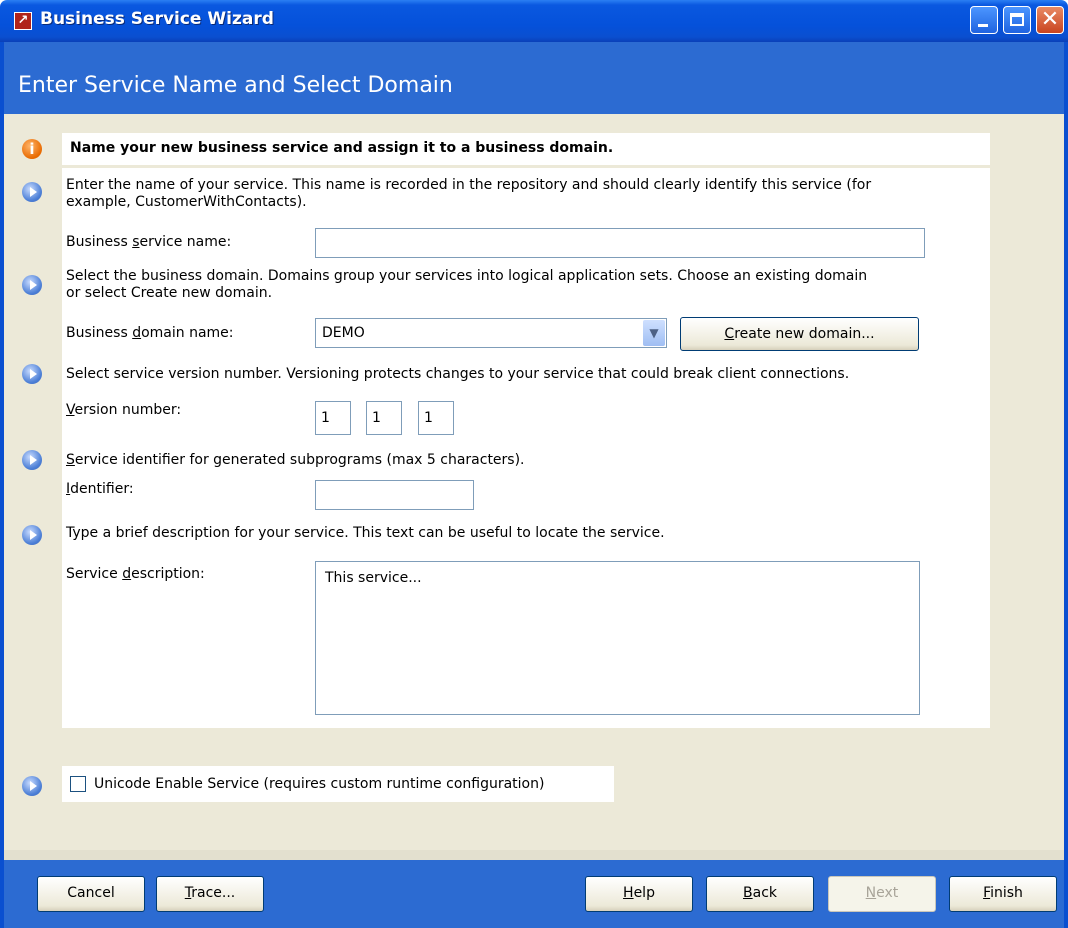 The width and height of the screenshot is (1068, 928). What do you see at coordinates (384, 418) in the screenshot?
I see `version-minor-input: 1` at bounding box center [384, 418].